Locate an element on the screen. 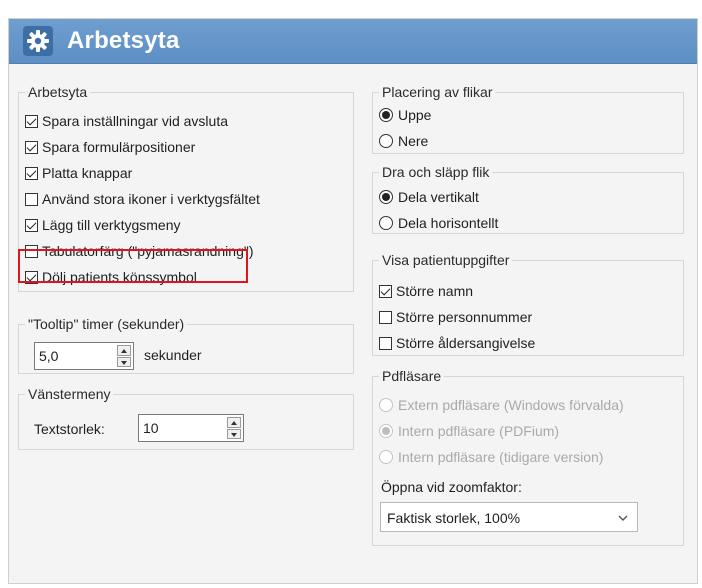 This screenshot has width=702, height=588. title-bar: Arbetsyta is located at coordinates (353, 41).